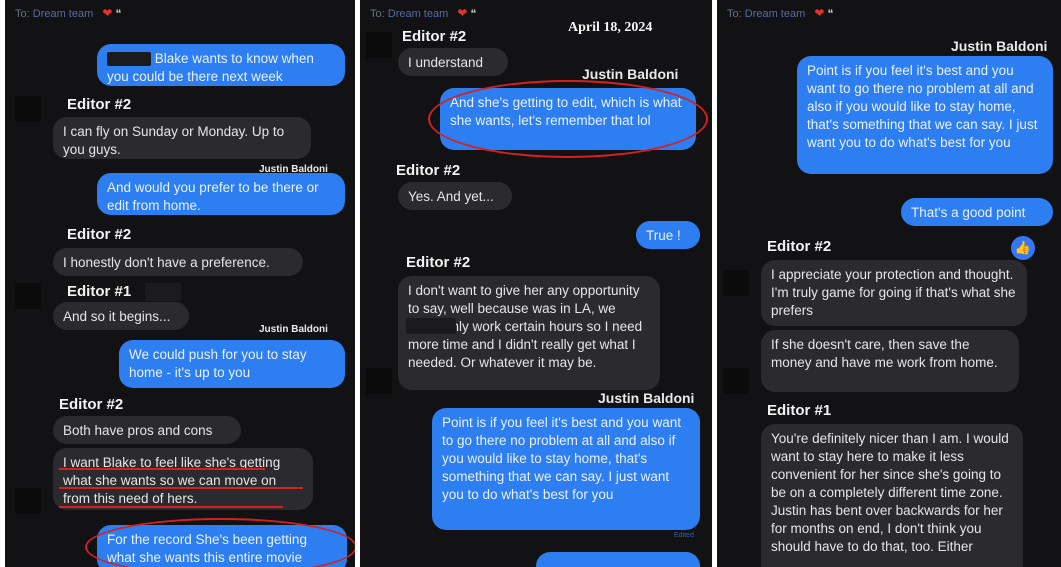 The image size is (1061, 567). I want to click on message-bubble: True !, so click(668, 235).